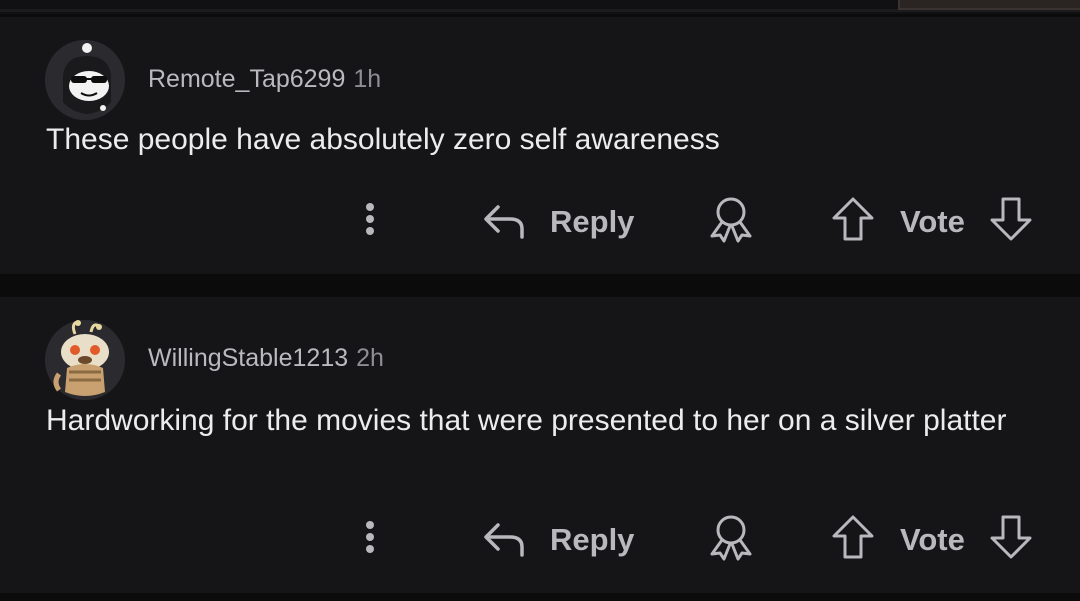 This screenshot has height=601, width=1080. What do you see at coordinates (248, 358) in the screenshot?
I see `username: WillingStable1213` at bounding box center [248, 358].